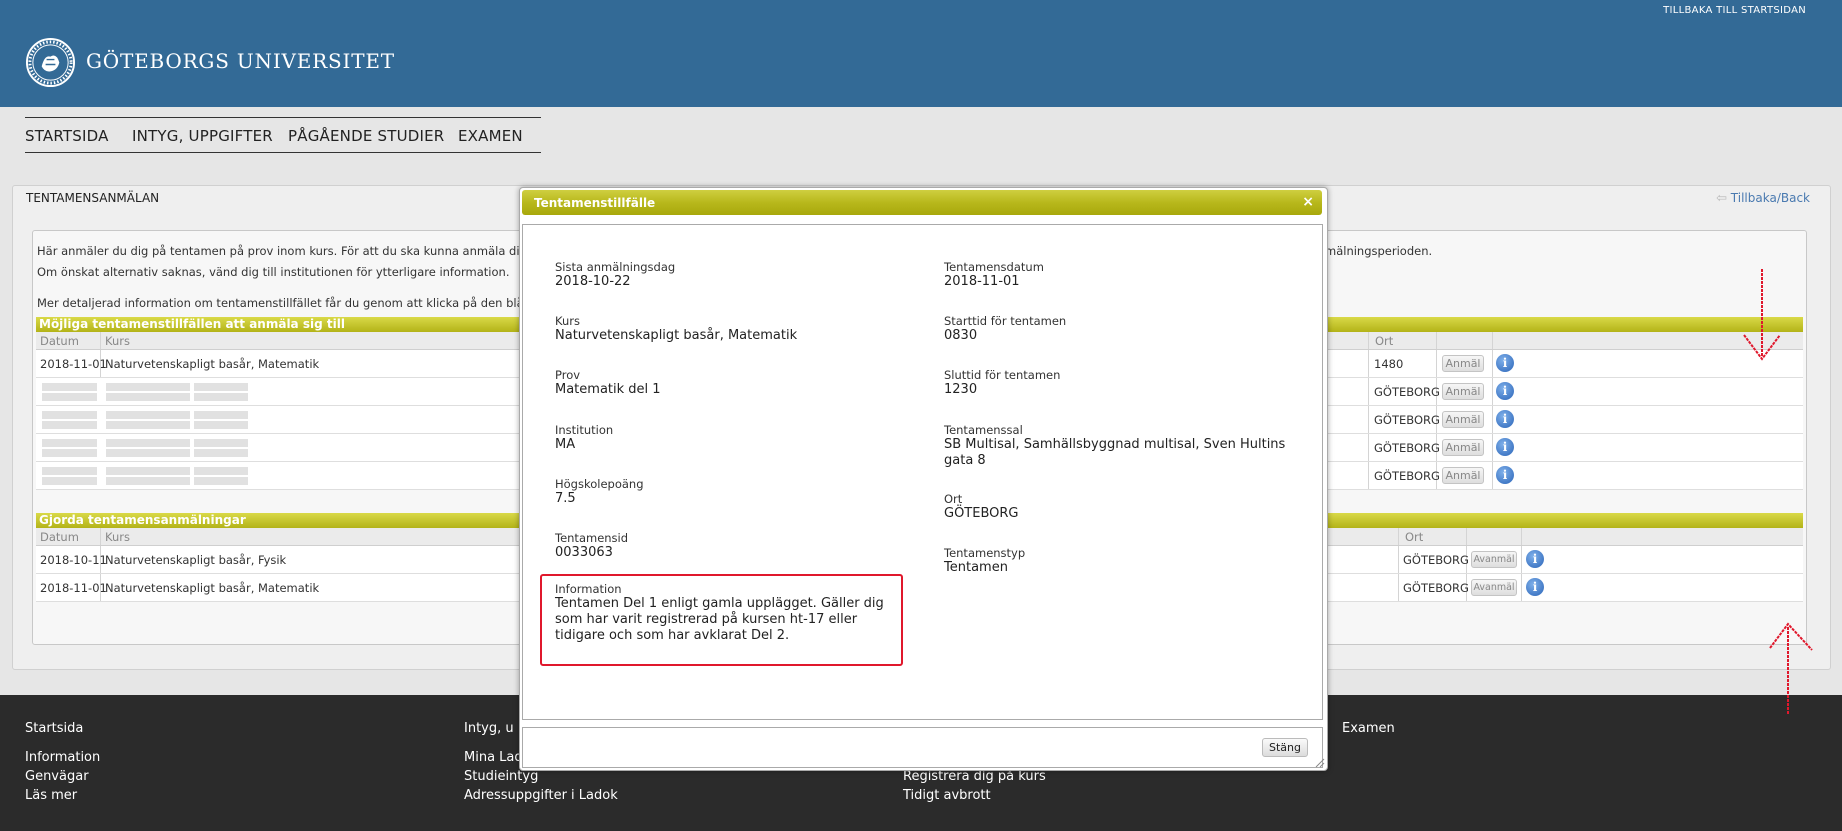 Image resolution: width=1842 pixels, height=831 pixels. I want to click on dialog-titlebar: Tentamenstillfälle ×, so click(922, 202).